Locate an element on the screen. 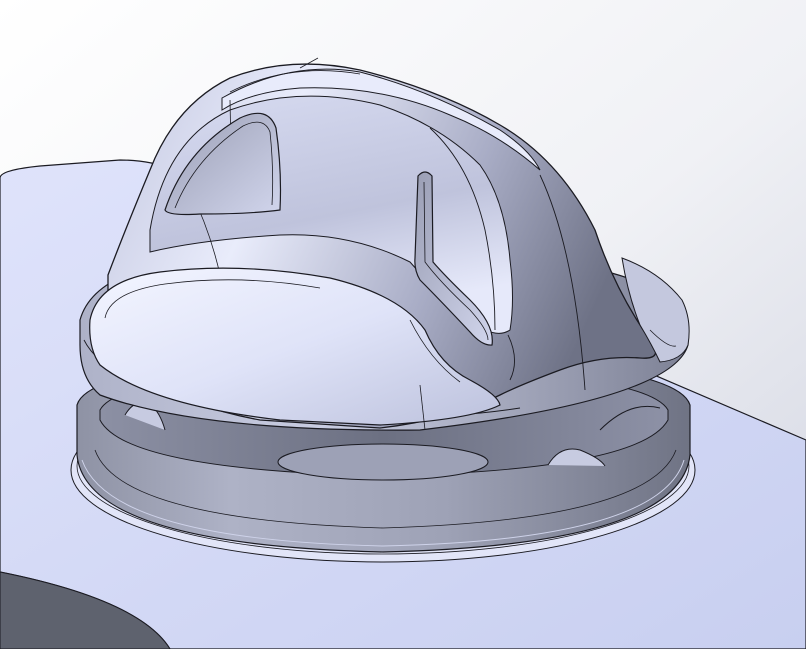 This screenshot has height=649, width=806. center-boss is located at coordinates (383, 462).